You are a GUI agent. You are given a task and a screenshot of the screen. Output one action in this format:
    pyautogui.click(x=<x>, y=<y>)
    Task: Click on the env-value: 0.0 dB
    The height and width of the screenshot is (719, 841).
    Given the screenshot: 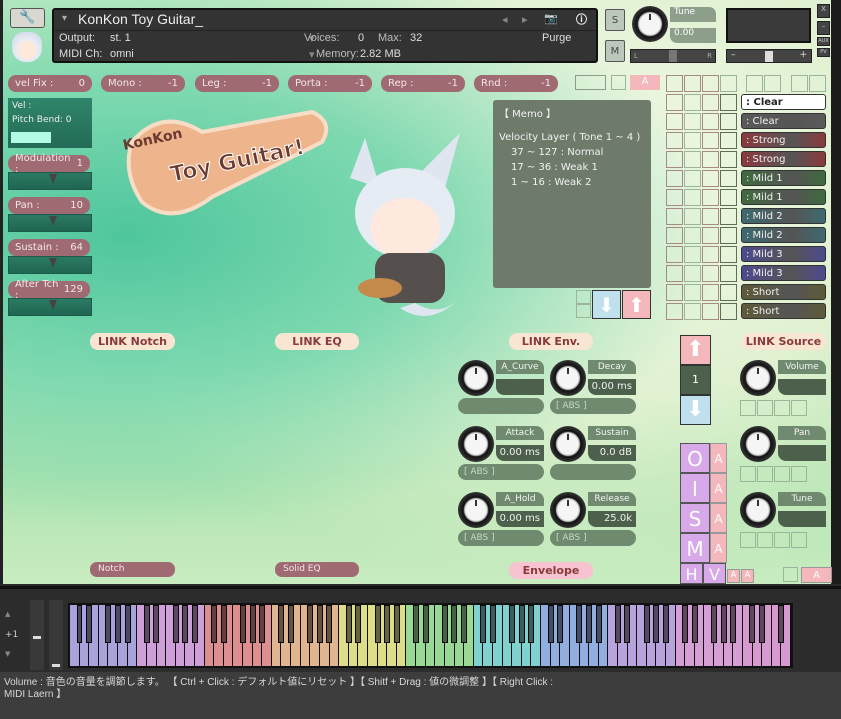 What is the action you would take?
    pyautogui.click(x=612, y=453)
    